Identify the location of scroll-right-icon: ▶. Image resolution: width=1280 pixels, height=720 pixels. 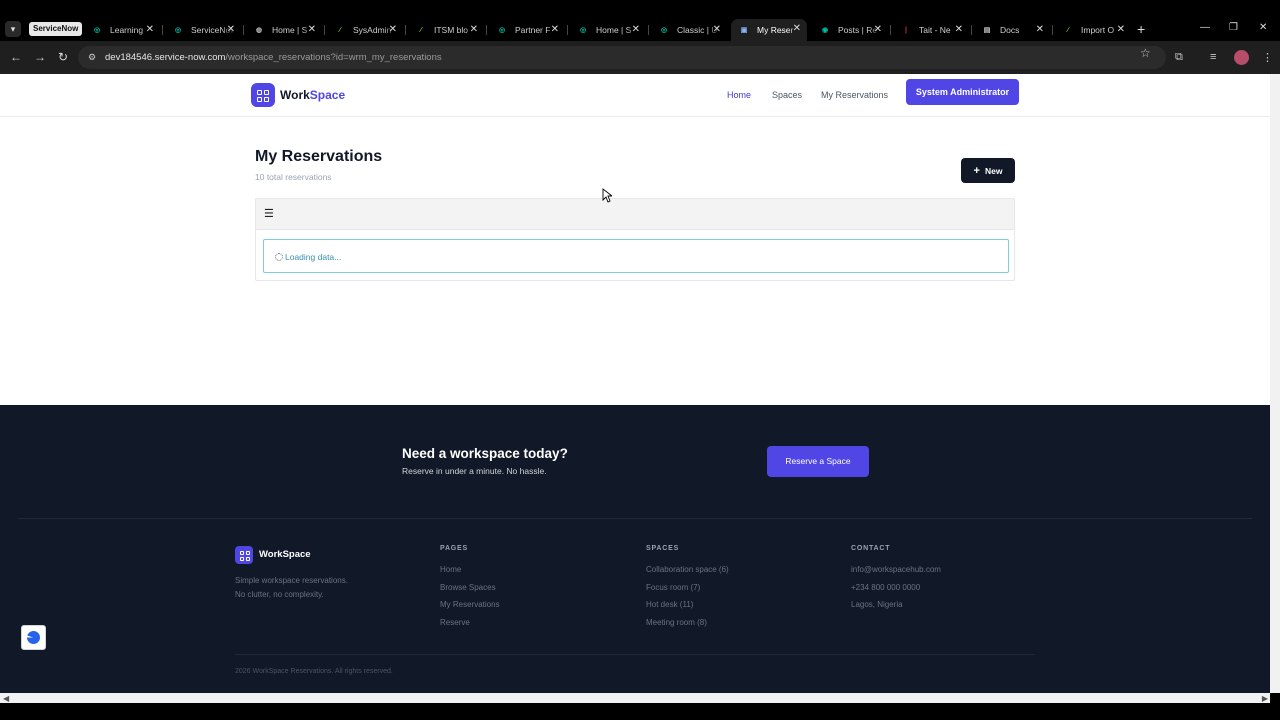
(1265, 698).